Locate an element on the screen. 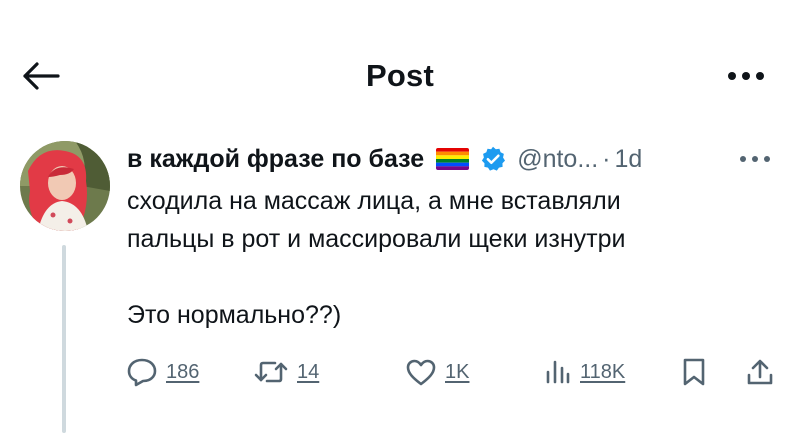 This screenshot has width=800, height=438. repost-button: 14 is located at coordinates (286, 372).